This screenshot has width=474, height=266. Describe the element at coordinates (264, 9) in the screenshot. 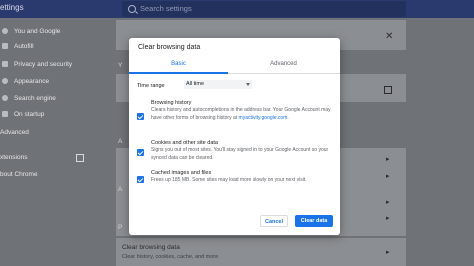

I see `search-input: Search settings` at that location.